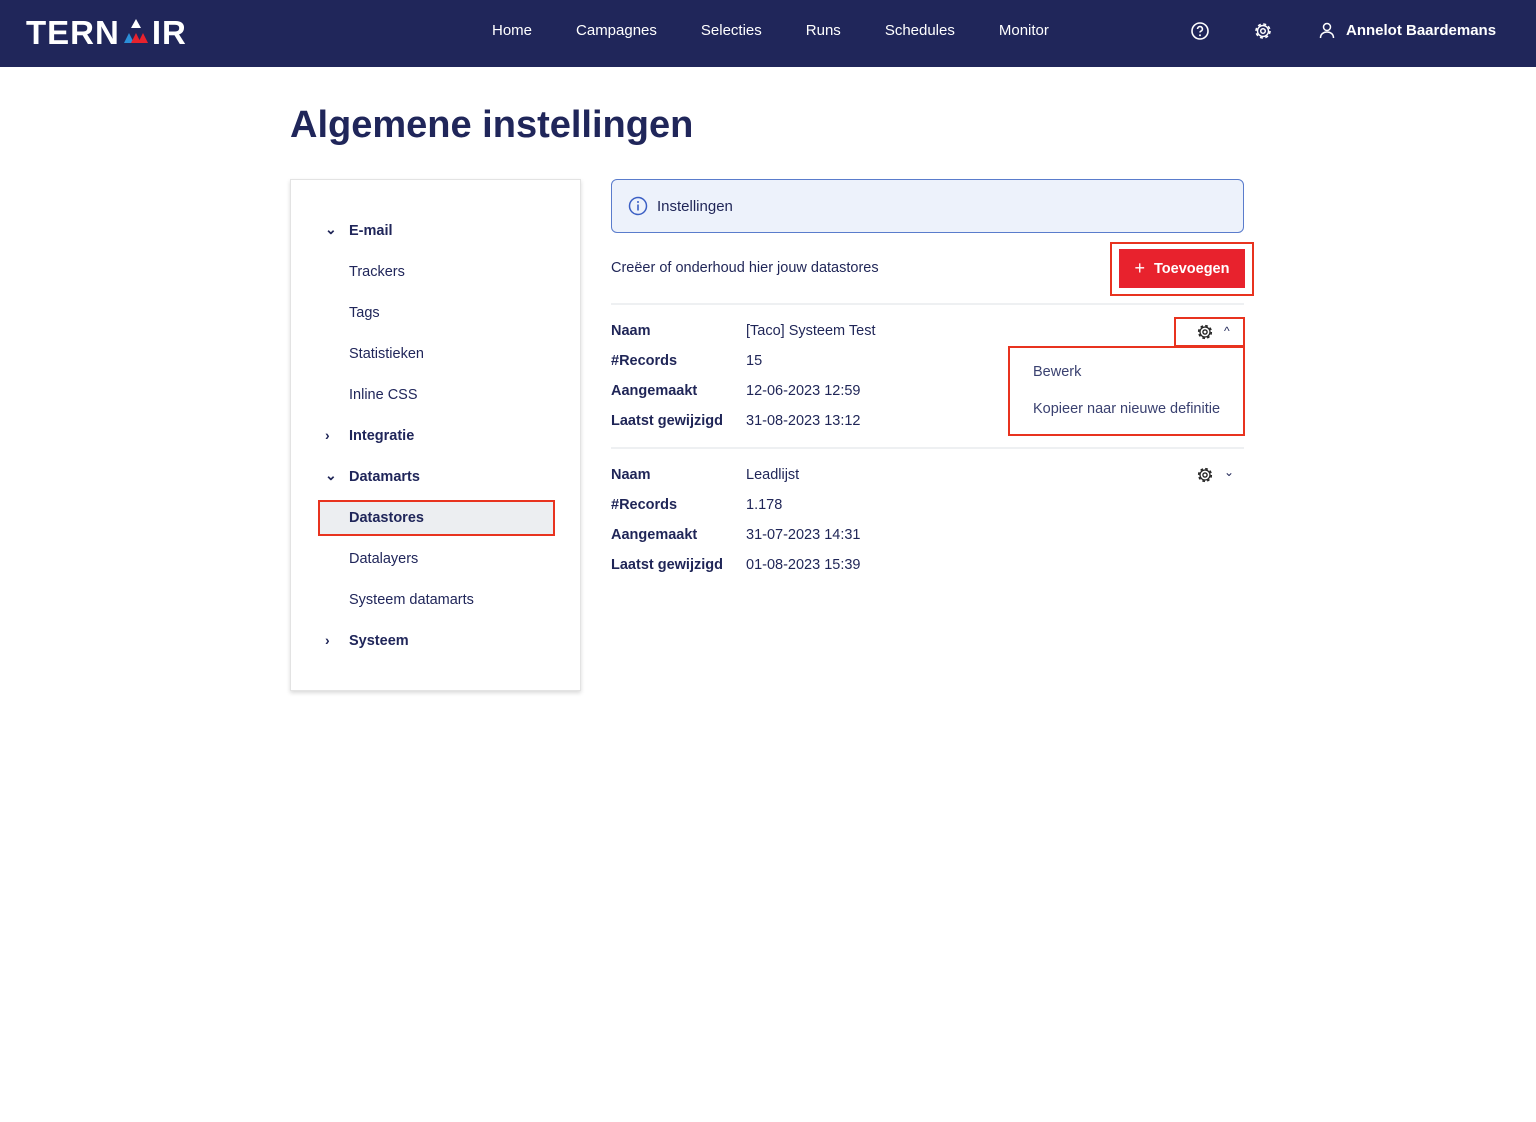 The width and height of the screenshot is (1536, 1122). I want to click on created-value: 12-06-2023 12:59, so click(803, 391).